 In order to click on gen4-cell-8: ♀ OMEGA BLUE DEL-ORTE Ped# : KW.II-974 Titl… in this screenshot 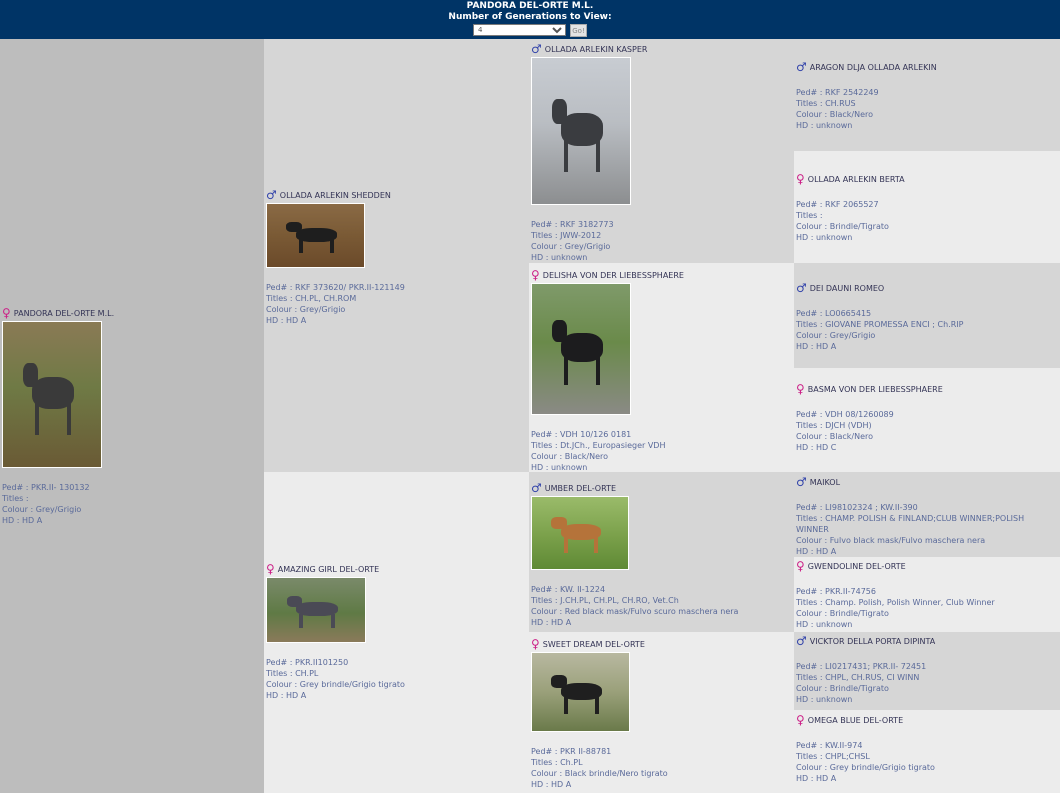, I will do `click(927, 751)`.